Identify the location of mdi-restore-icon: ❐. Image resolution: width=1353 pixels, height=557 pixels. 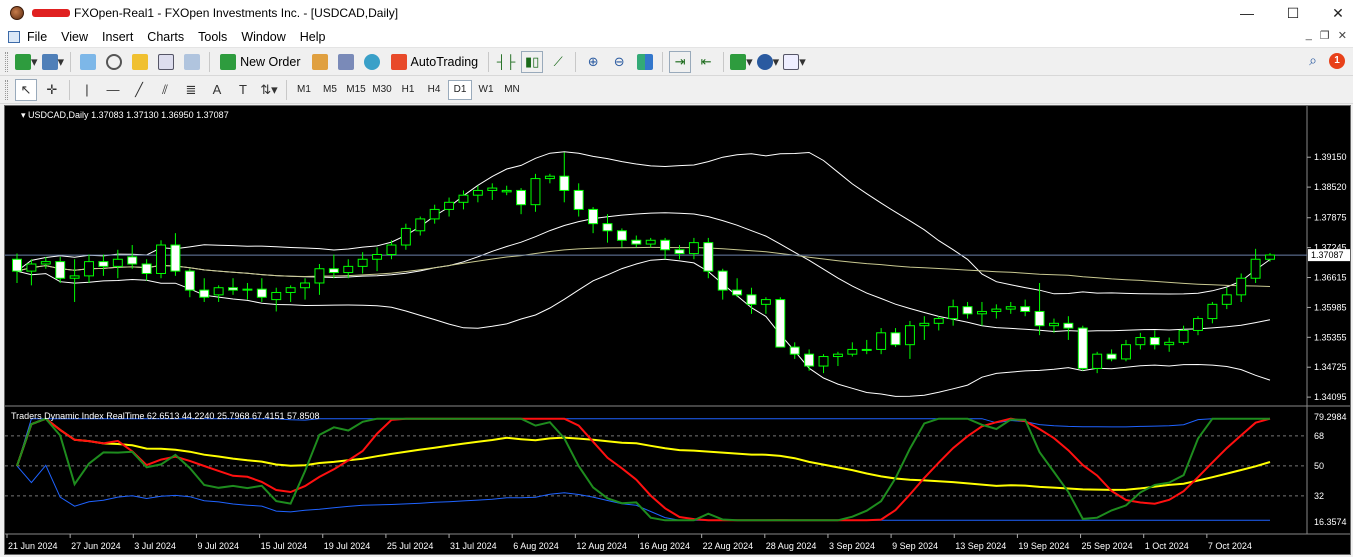
(1325, 35).